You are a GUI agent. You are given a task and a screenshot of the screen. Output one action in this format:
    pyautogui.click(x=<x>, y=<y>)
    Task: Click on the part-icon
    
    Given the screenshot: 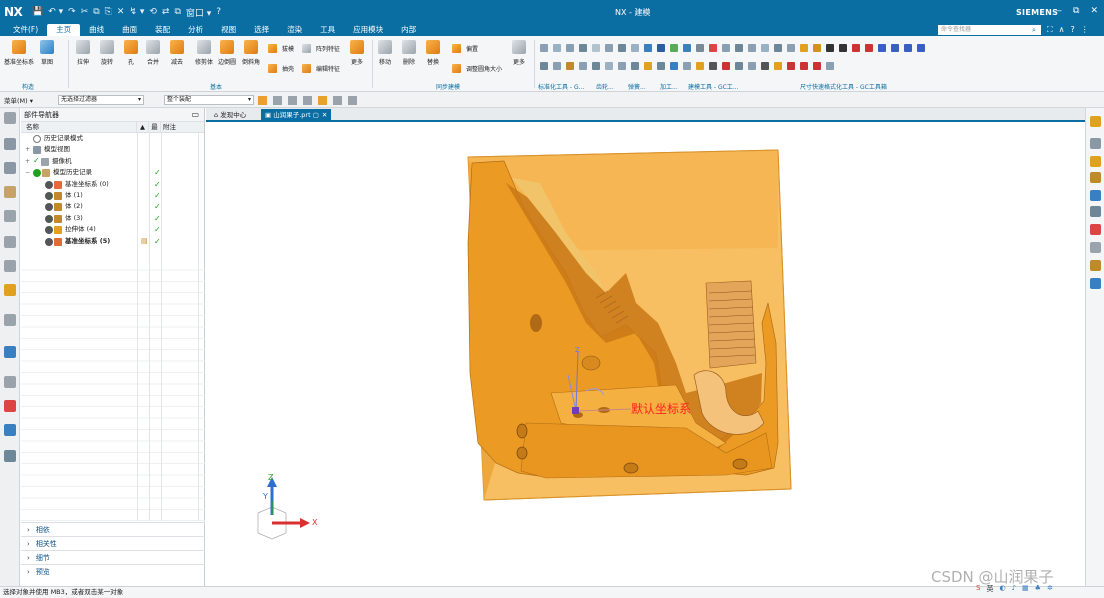 What is the action you would take?
    pyautogui.click(x=1095, y=121)
    